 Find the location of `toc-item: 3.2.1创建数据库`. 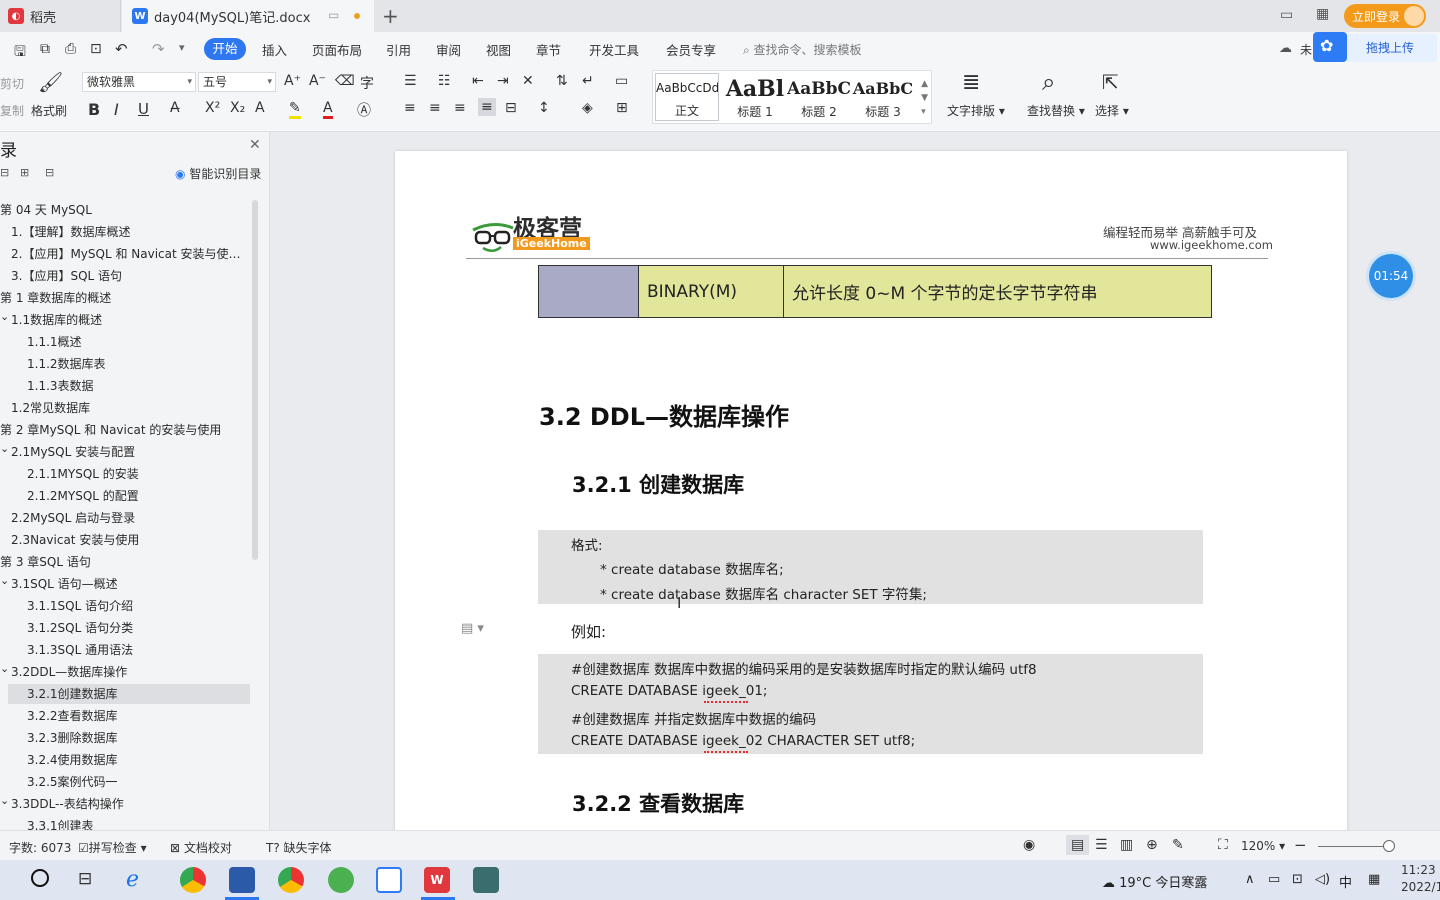

toc-item: 3.2.1创建数据库 is located at coordinates (129, 694).